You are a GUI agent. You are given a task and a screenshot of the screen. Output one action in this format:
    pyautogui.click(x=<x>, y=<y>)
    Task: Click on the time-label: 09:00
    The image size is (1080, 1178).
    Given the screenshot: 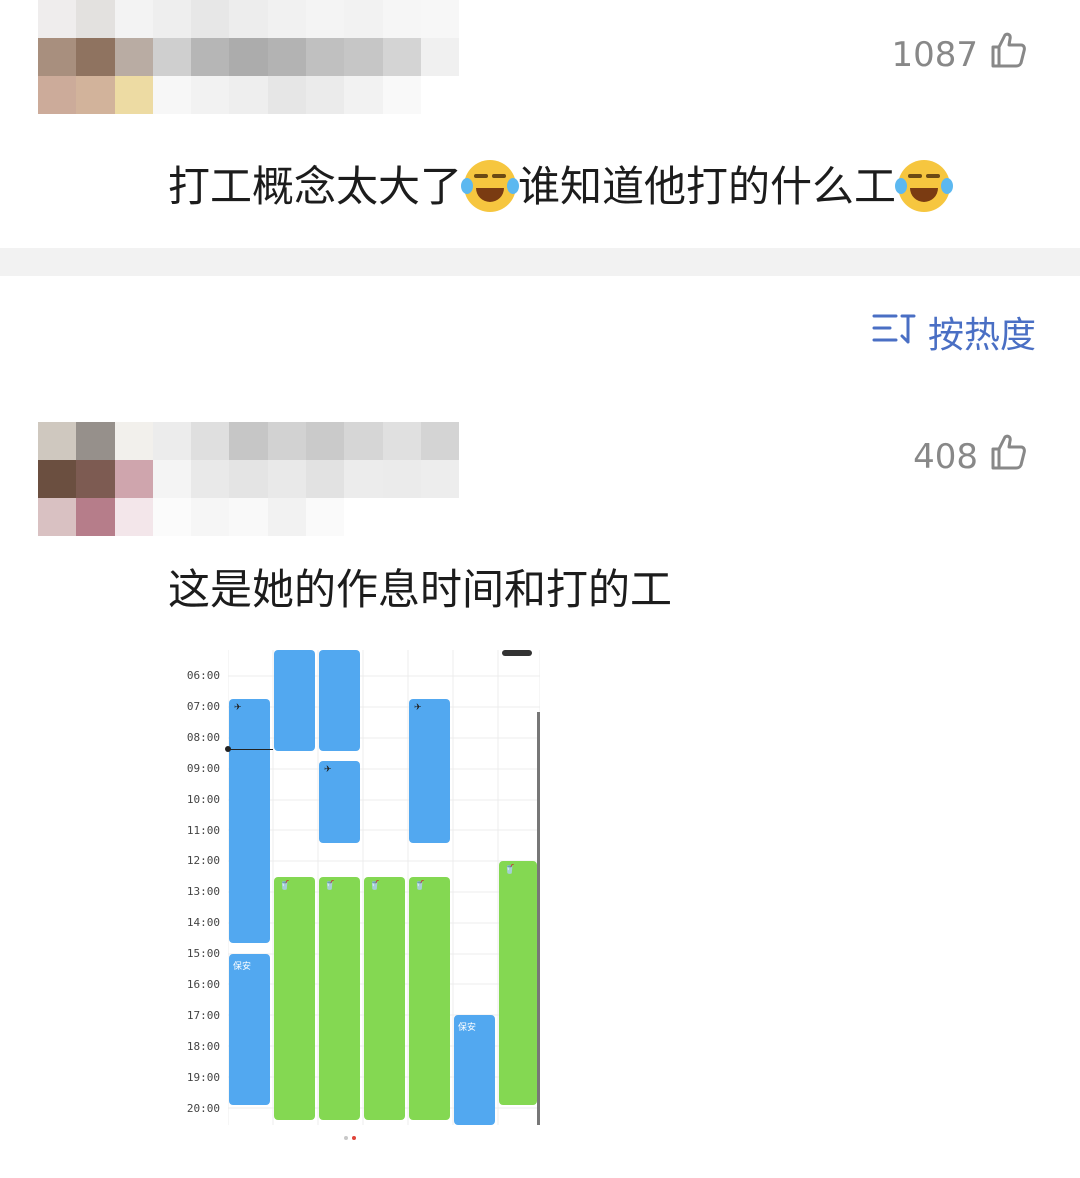 What is the action you would take?
    pyautogui.click(x=203, y=768)
    